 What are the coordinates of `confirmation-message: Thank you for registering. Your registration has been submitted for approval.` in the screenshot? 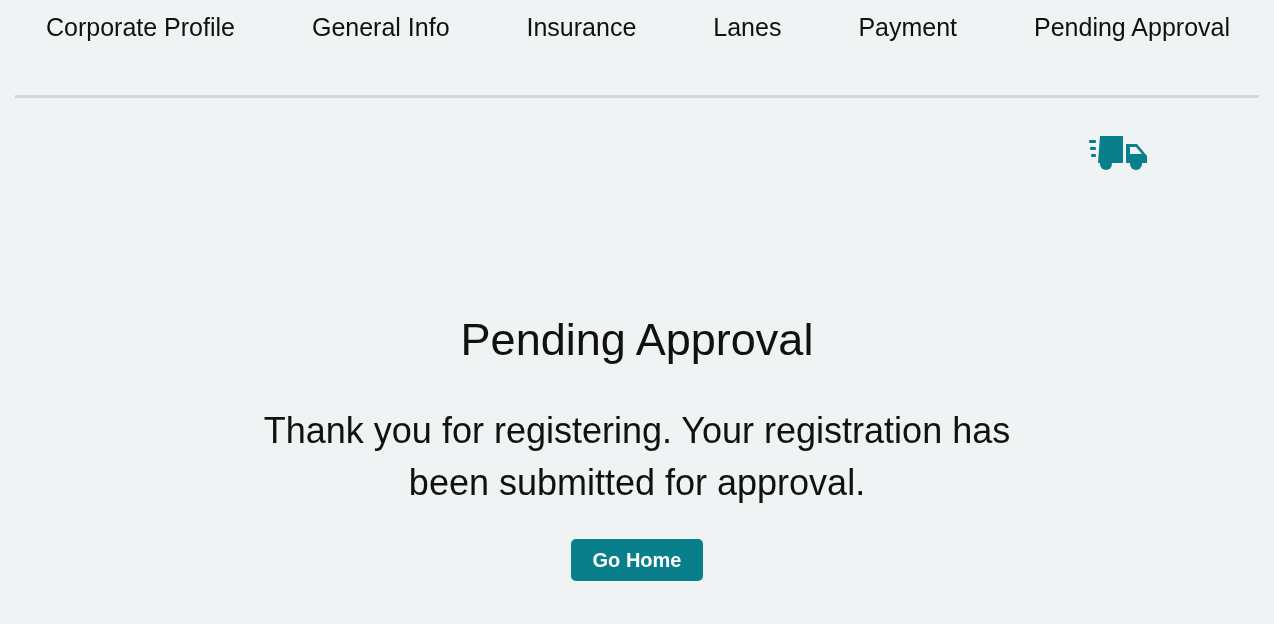 It's located at (637, 457).